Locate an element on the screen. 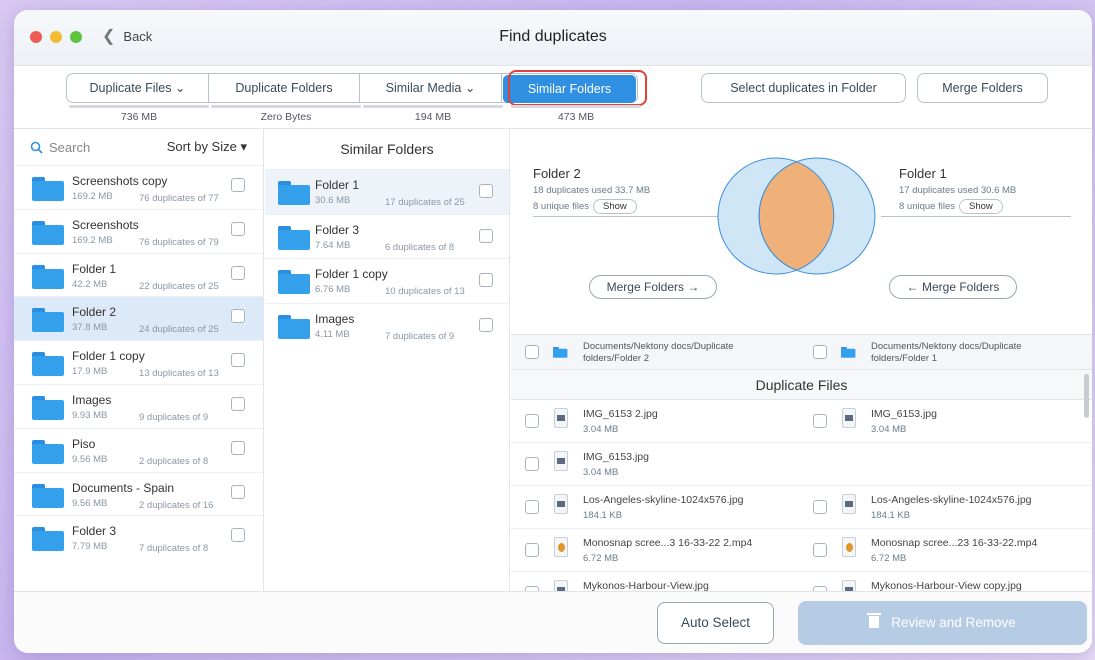 This screenshot has width=1095, height=660. folder-list-item: Piso 9.56 MB 2 duplicates of 8 is located at coordinates (138, 449).